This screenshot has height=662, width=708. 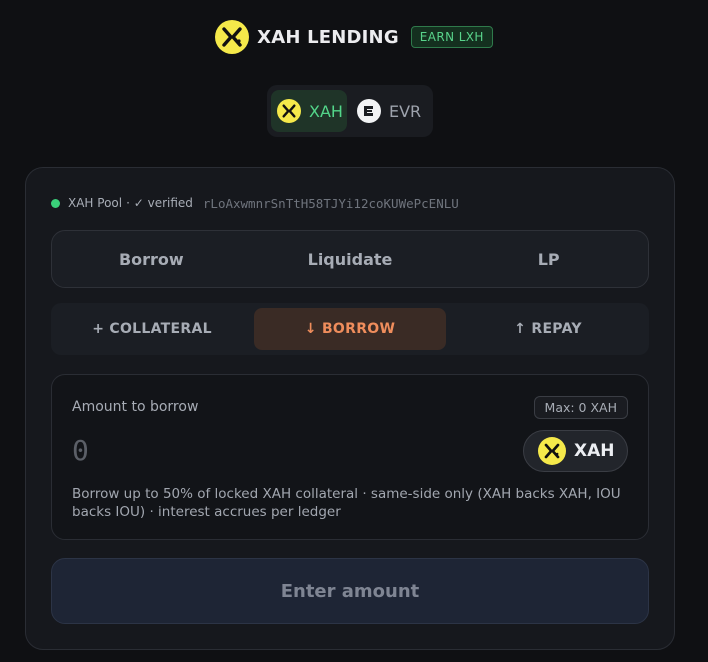 I want to click on pool-name: XAH Pool, so click(x=95, y=203).